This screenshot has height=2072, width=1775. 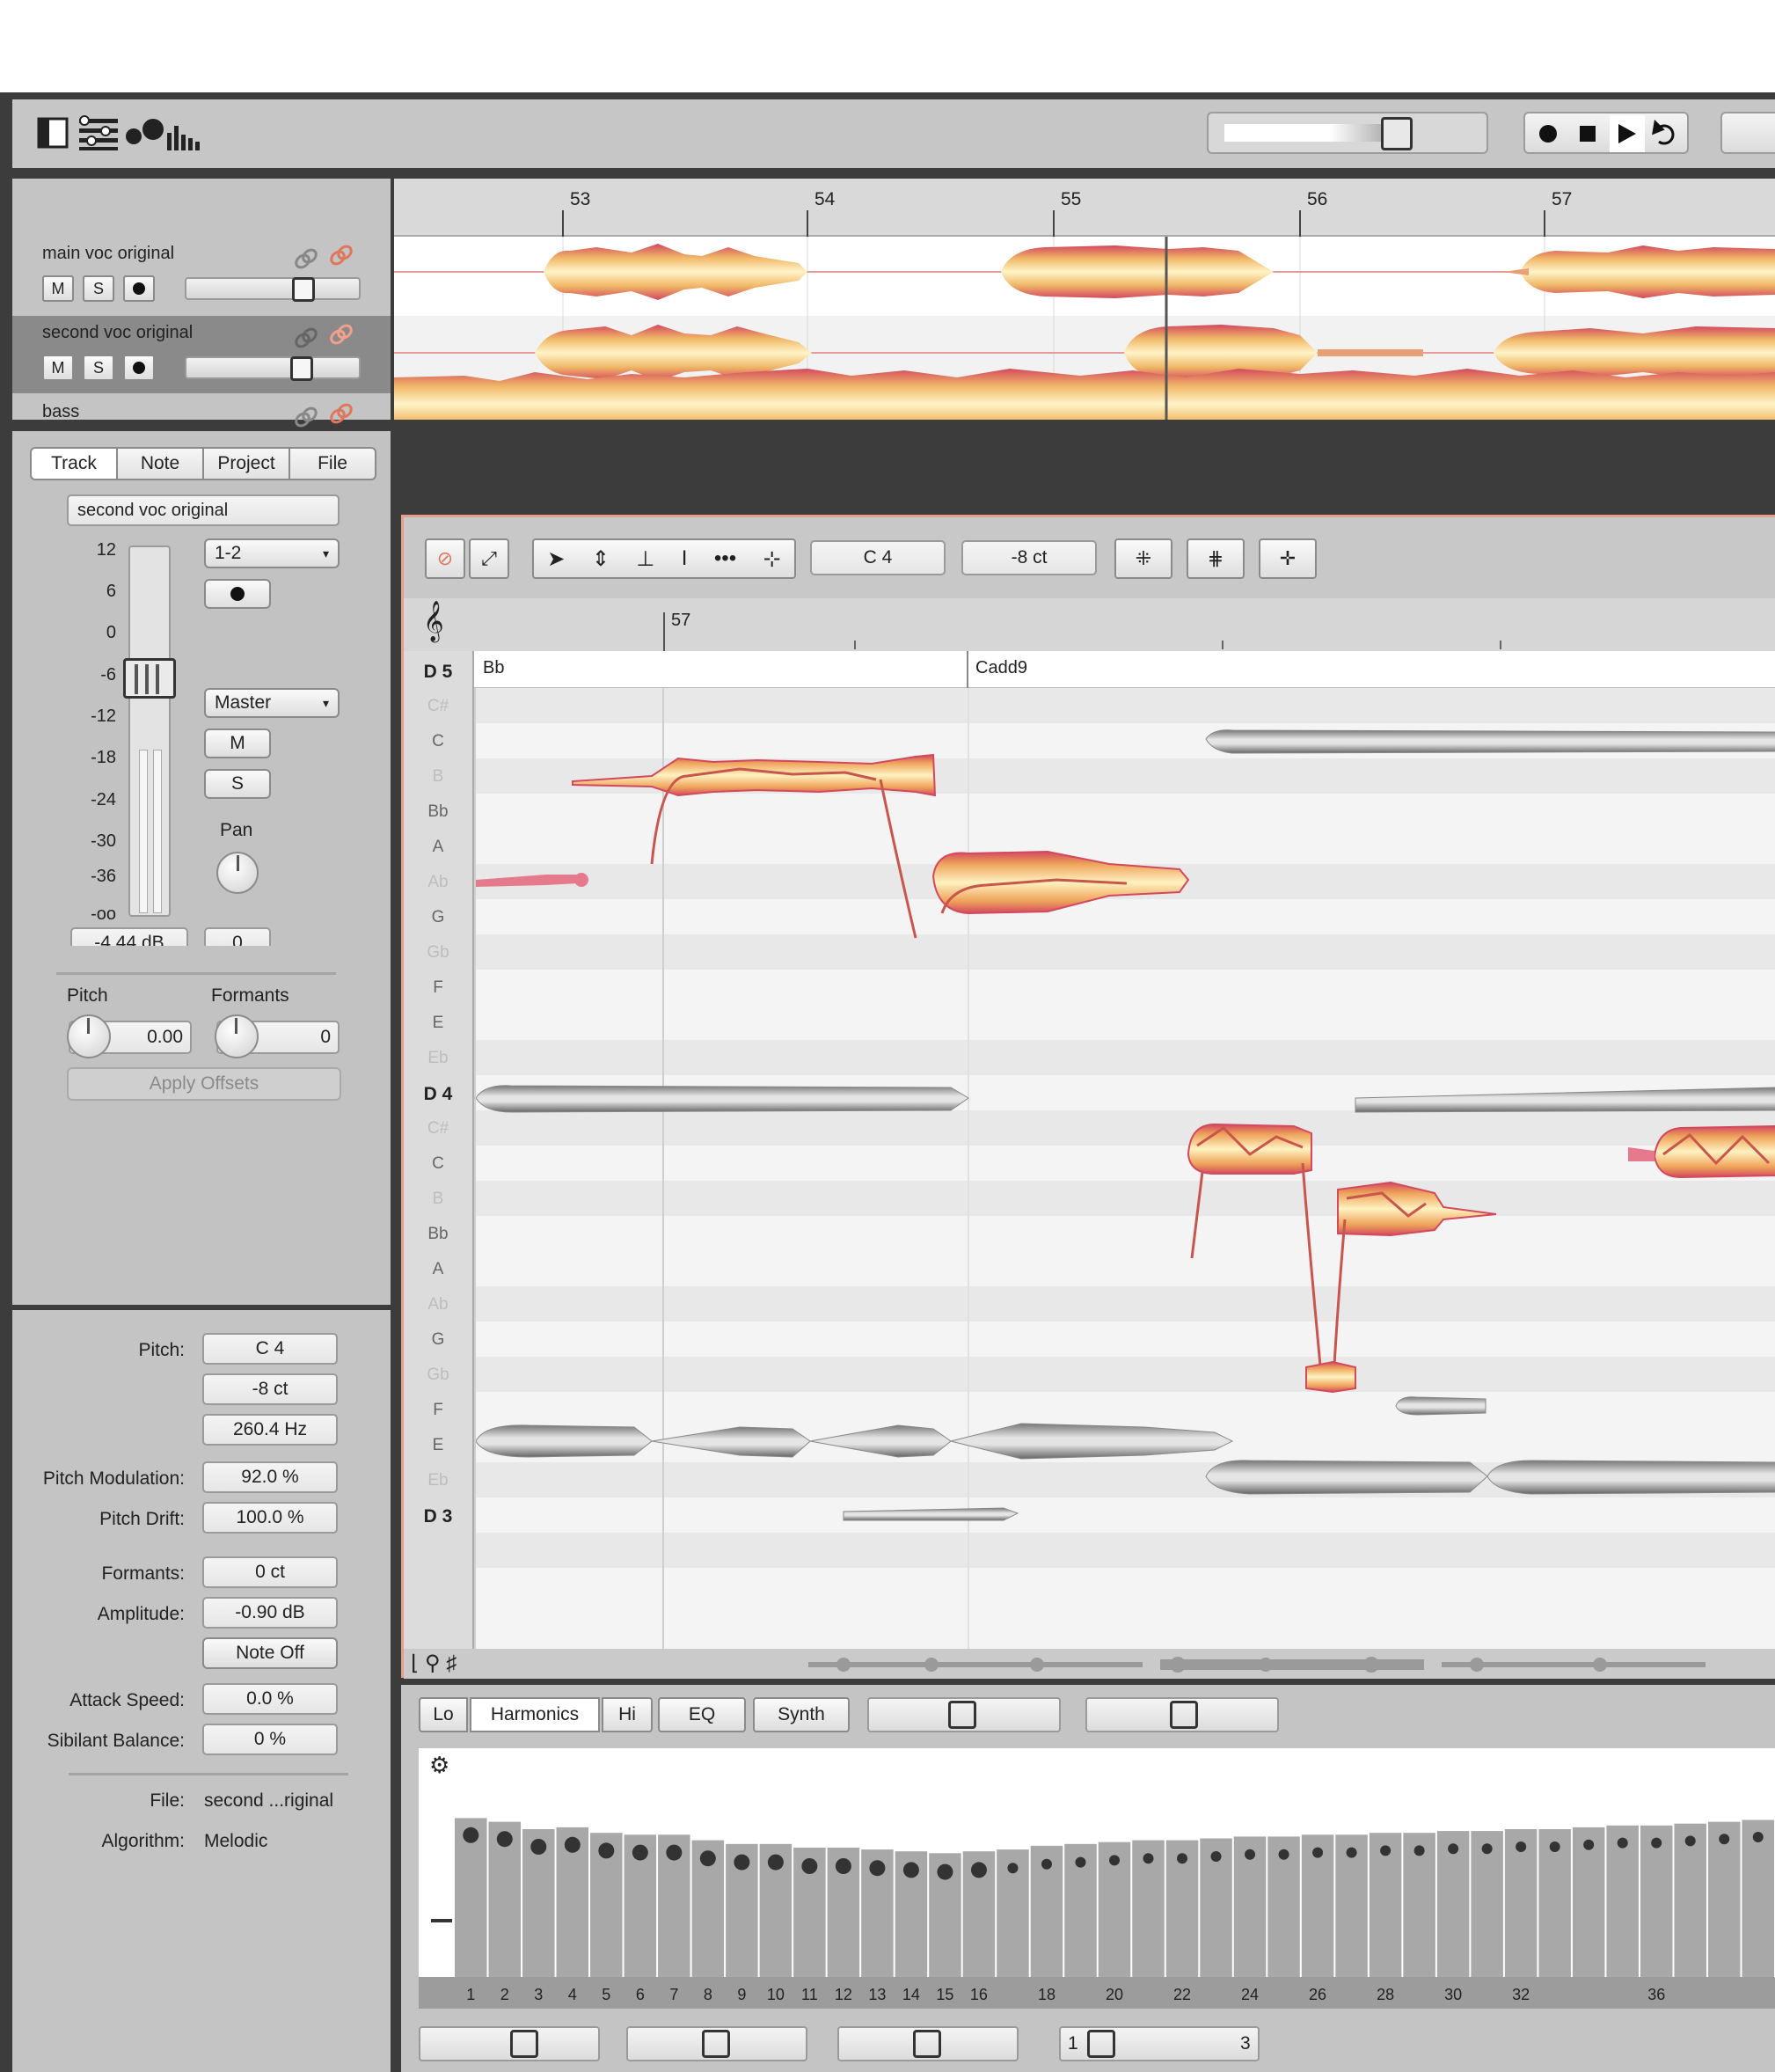 I want to click on quantize-pitch-button: ⁜, so click(x=1143, y=558).